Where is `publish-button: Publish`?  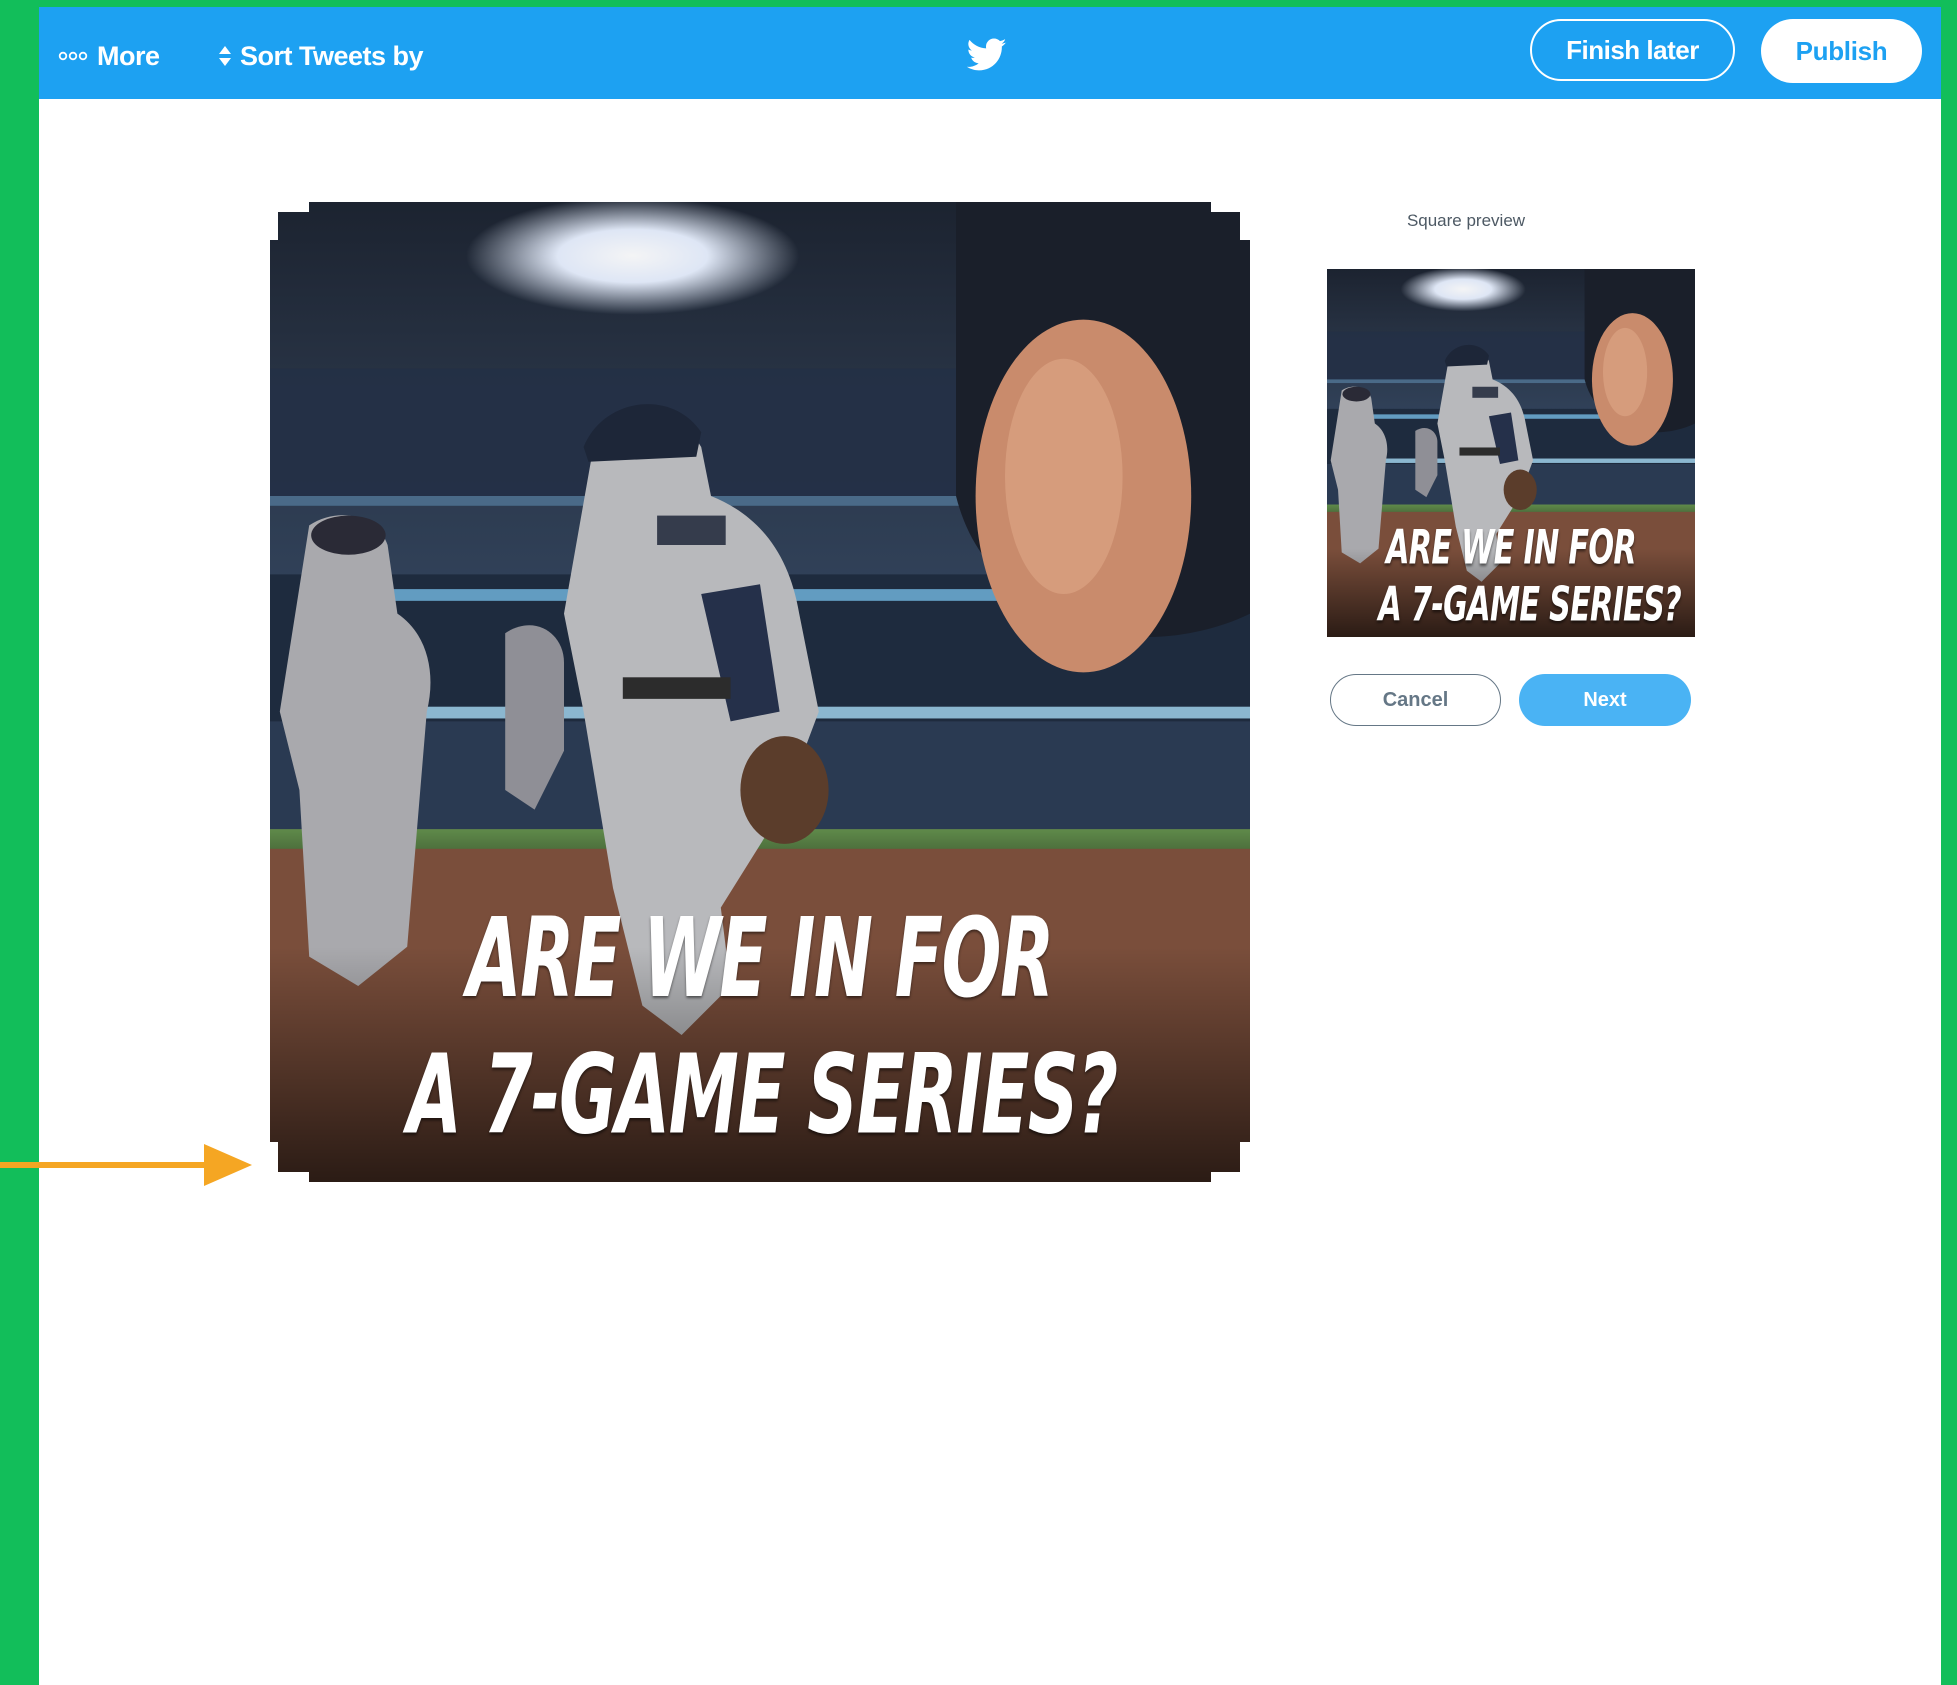
publish-button: Publish is located at coordinates (1841, 51).